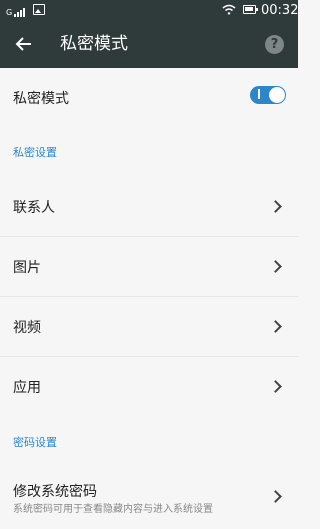  I want to click on section-header-private-settings: 私密设置, so click(35, 152).